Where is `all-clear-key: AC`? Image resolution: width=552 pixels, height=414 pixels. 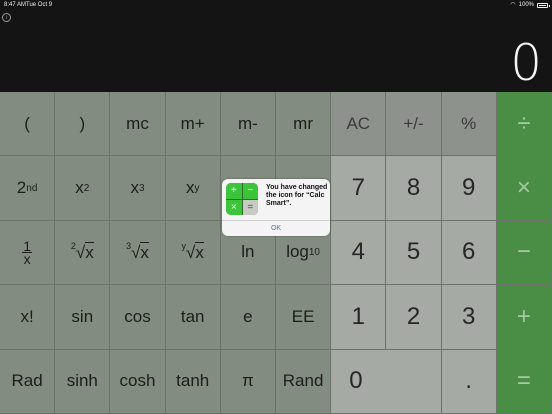 all-clear-key: AC is located at coordinates (359, 124).